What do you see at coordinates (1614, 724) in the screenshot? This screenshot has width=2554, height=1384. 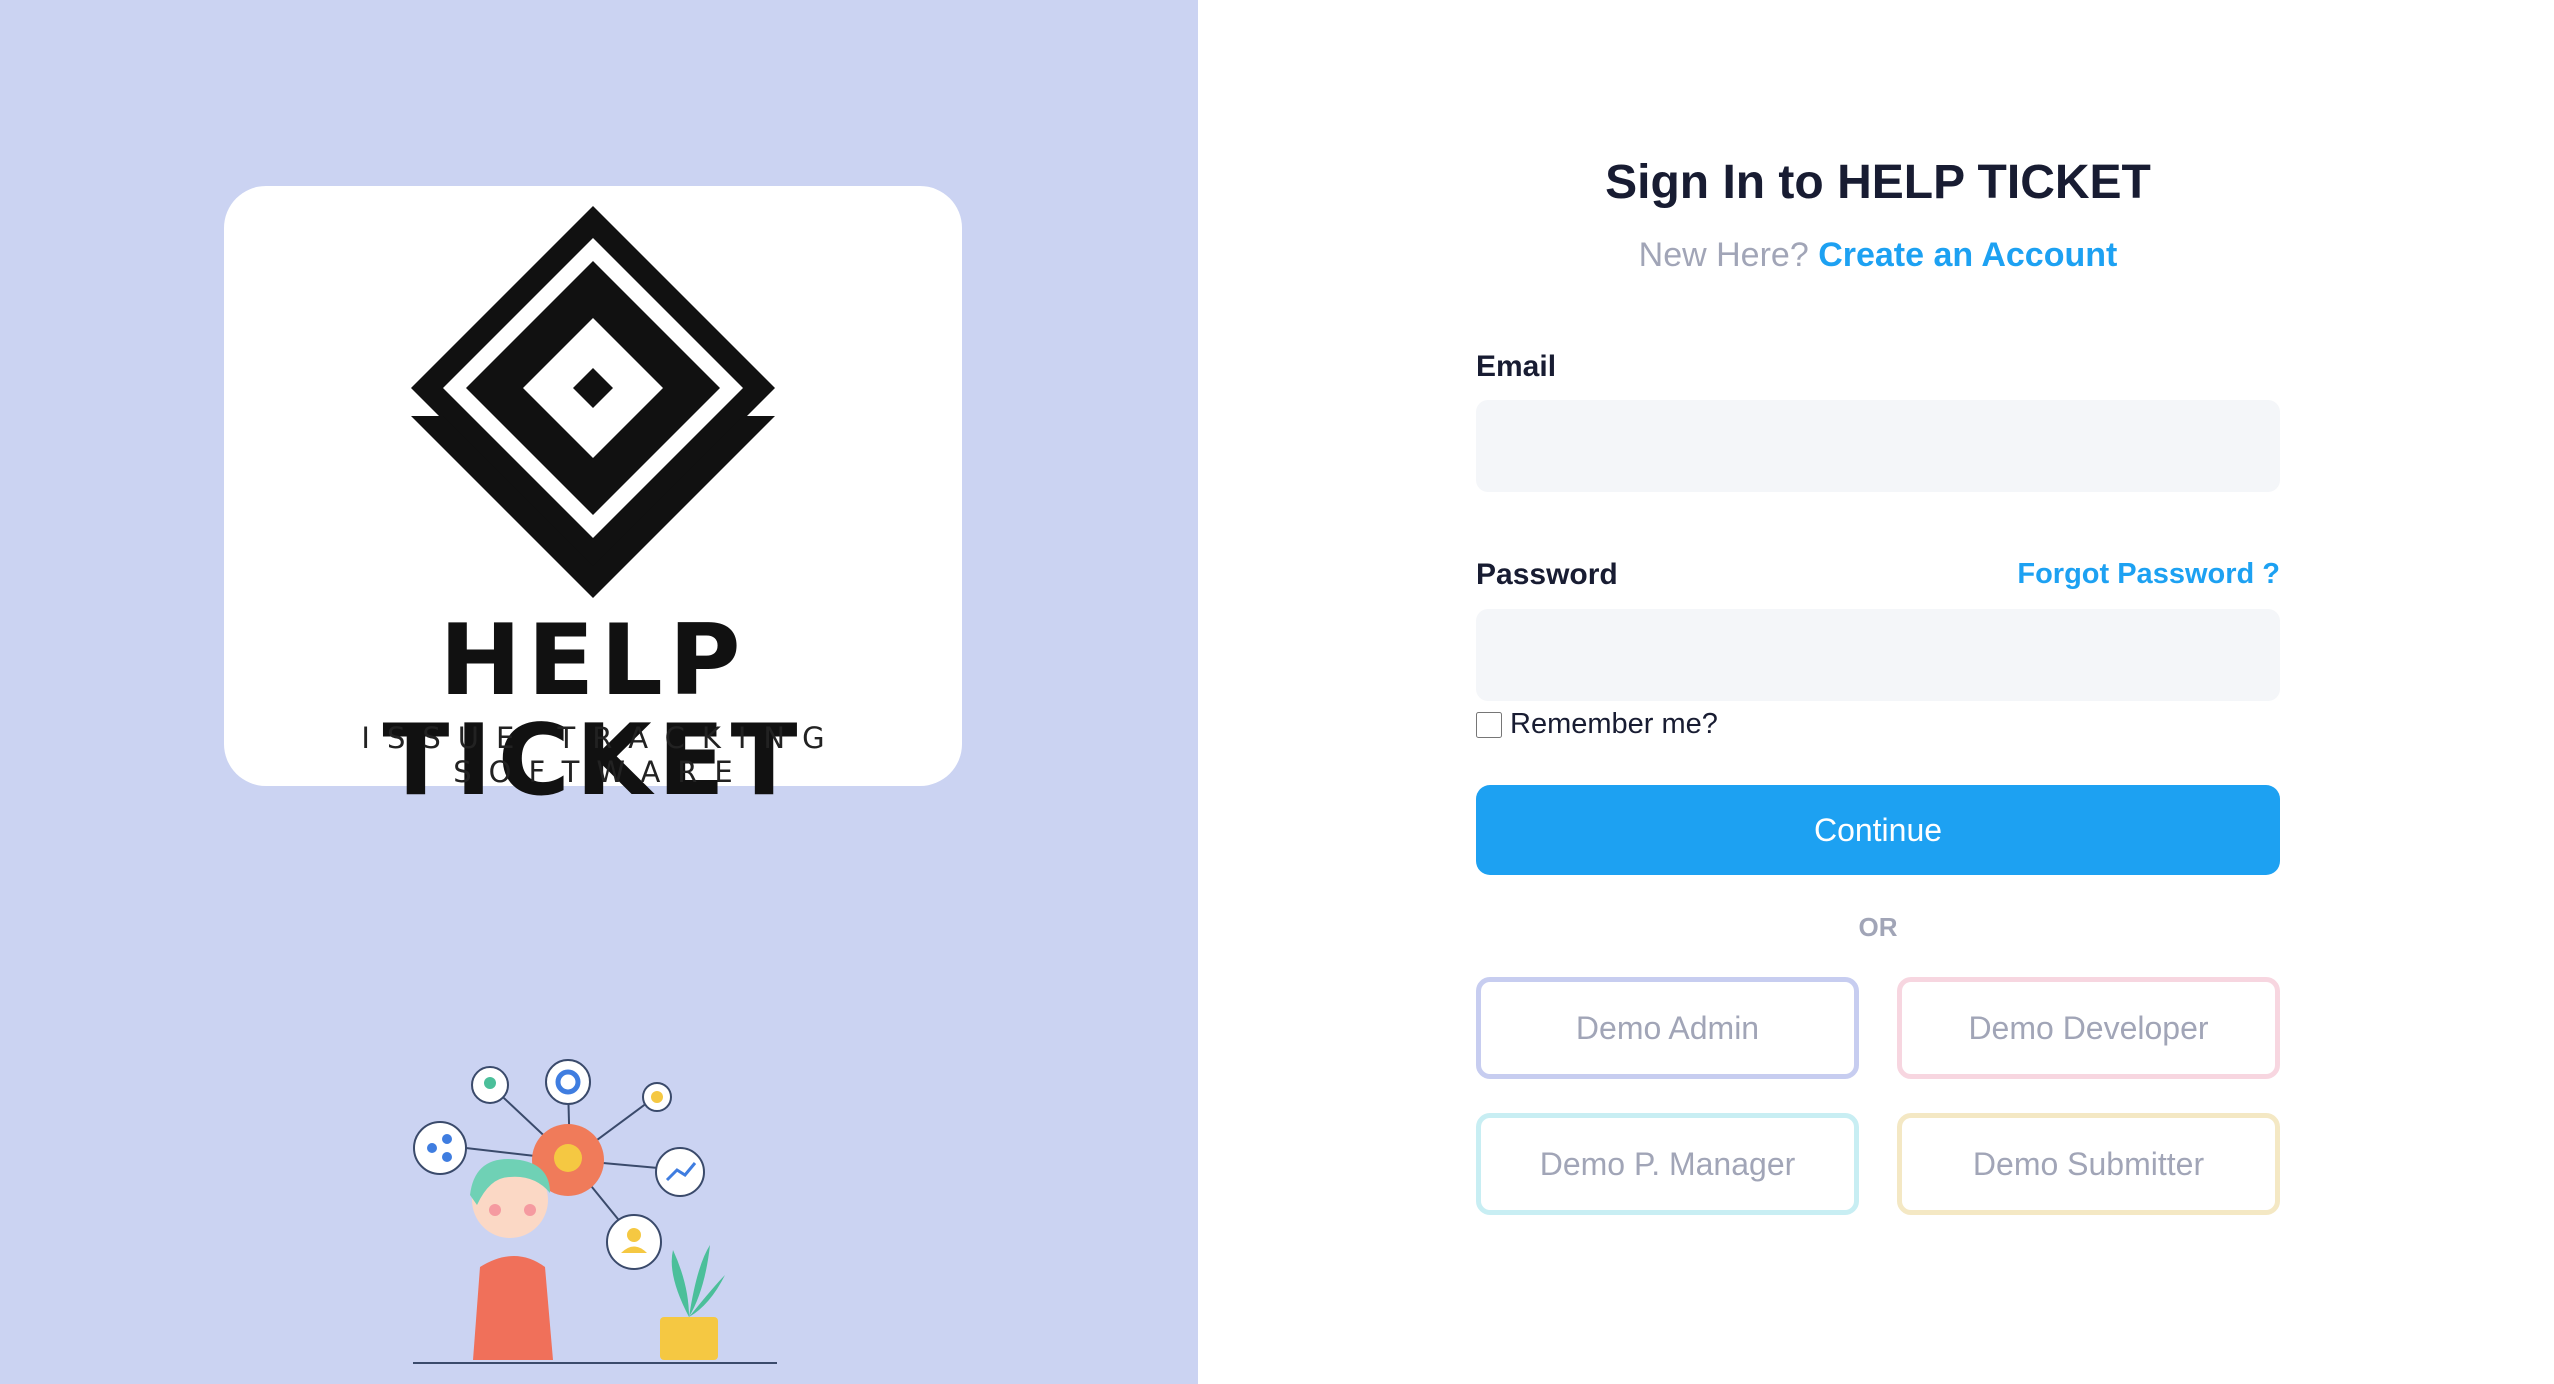 I see `remember-me-label: Remember me?` at bounding box center [1614, 724].